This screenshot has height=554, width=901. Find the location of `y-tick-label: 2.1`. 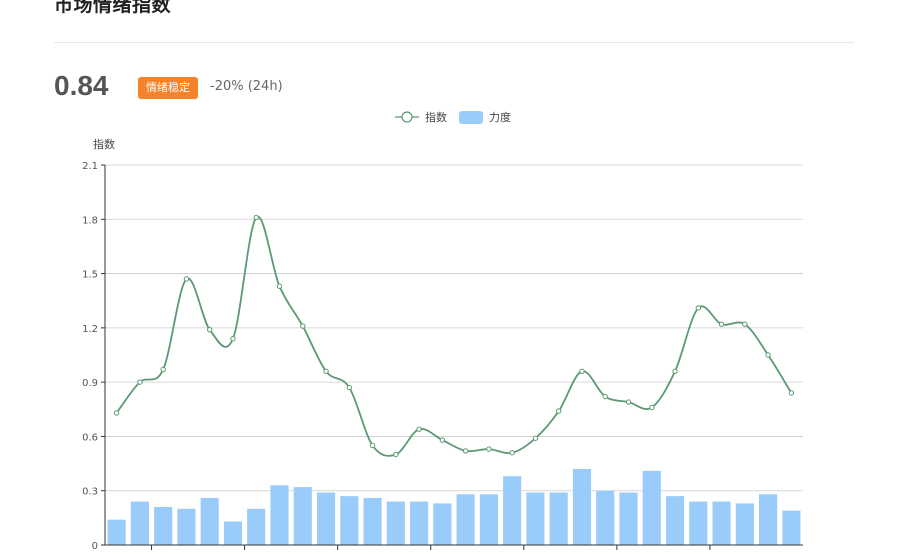

y-tick-label: 2.1 is located at coordinates (90, 166).